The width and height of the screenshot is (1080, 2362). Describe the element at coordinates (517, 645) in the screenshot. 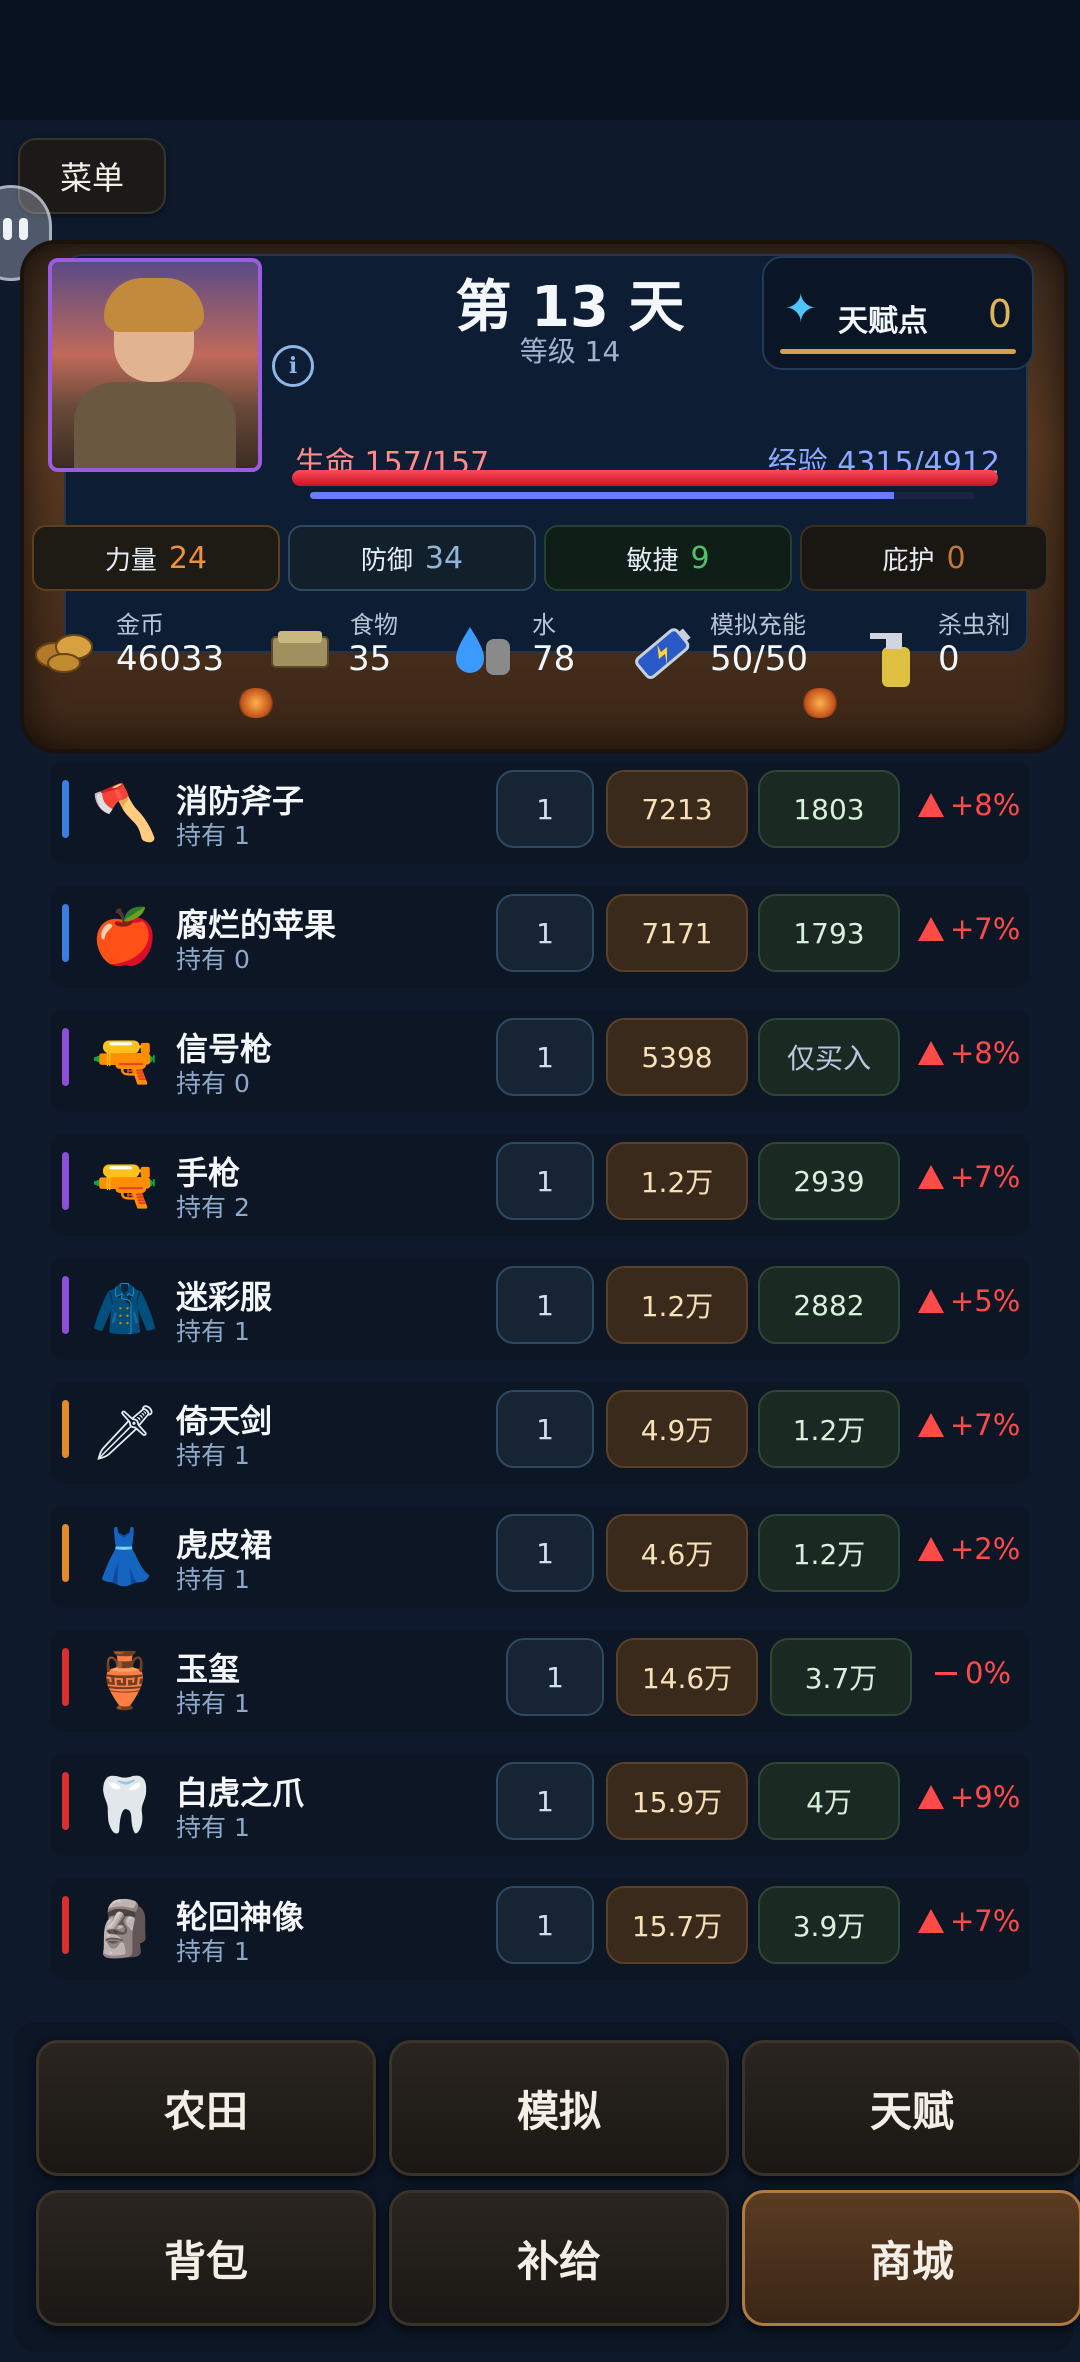

I see `resource-water: 水 78` at that location.